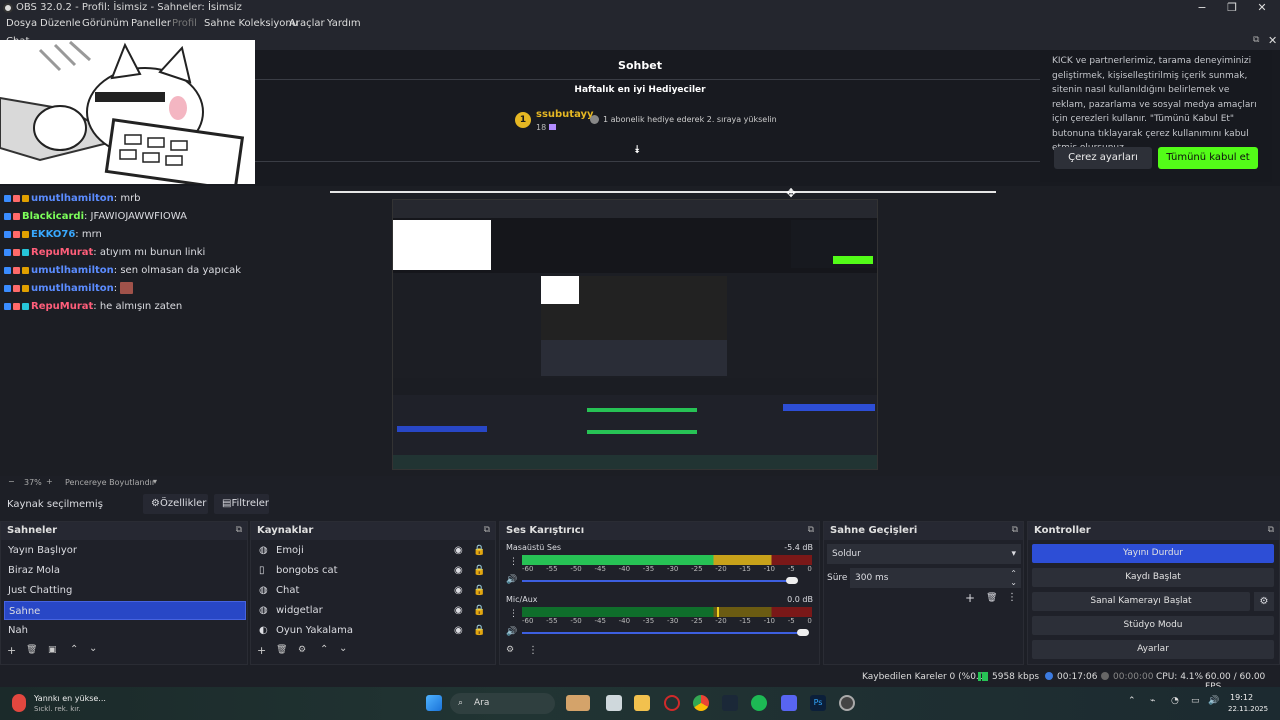  I want to click on menu-edit: Düzenle, so click(60, 23).